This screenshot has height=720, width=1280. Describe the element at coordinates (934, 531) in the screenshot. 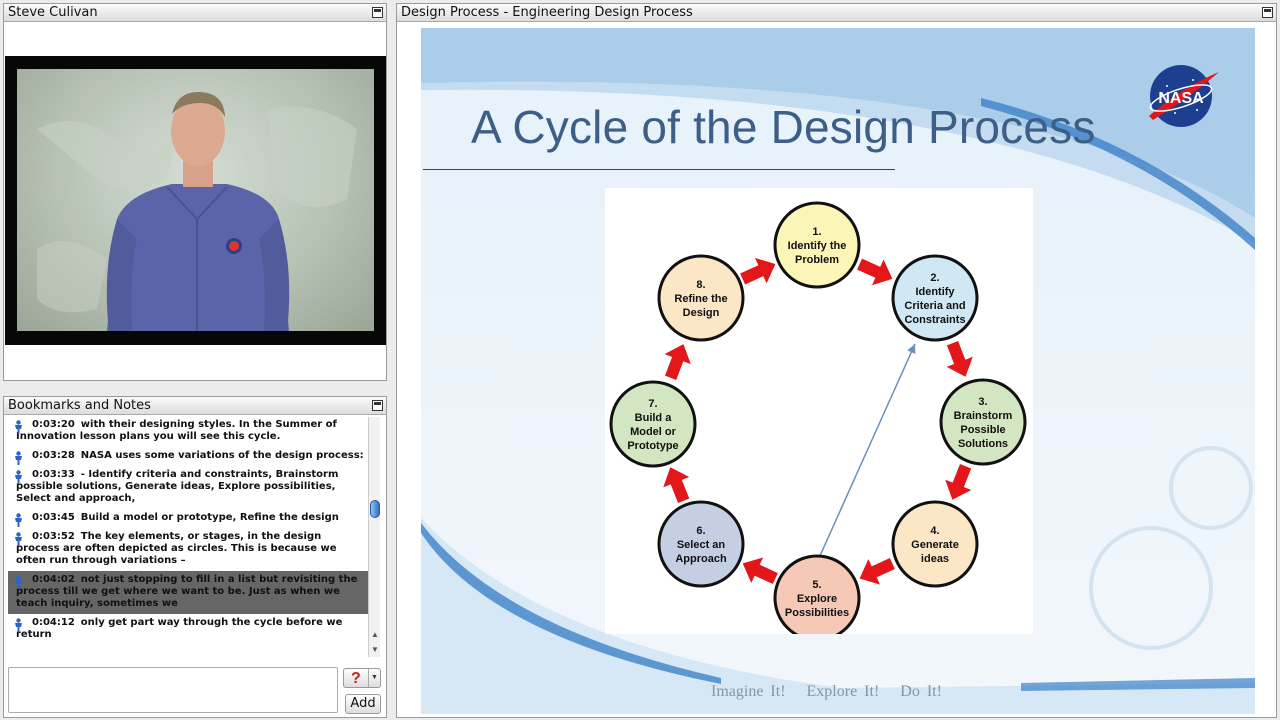

I see `cycle-step-label: 4.` at that location.